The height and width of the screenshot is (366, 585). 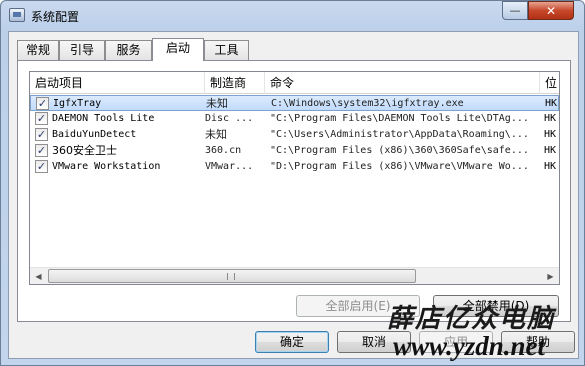 I want to click on tab-boot: 引导, so click(x=82, y=50).